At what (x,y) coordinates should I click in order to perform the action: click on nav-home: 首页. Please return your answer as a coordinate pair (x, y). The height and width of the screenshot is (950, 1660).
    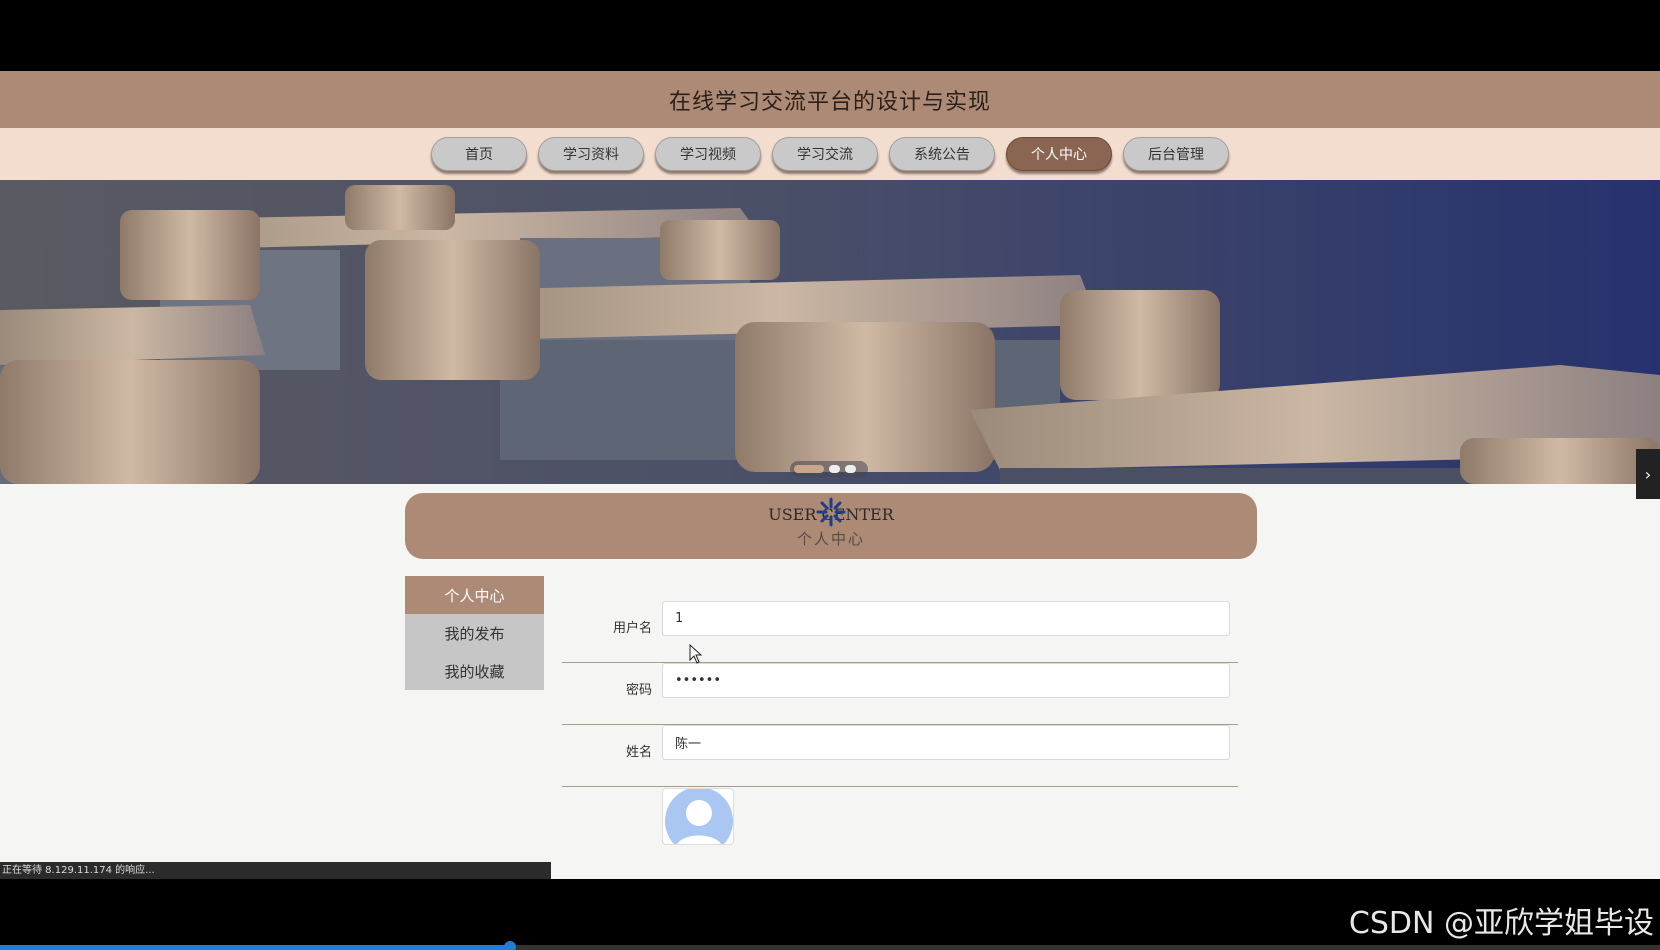
    Looking at the image, I should click on (479, 154).